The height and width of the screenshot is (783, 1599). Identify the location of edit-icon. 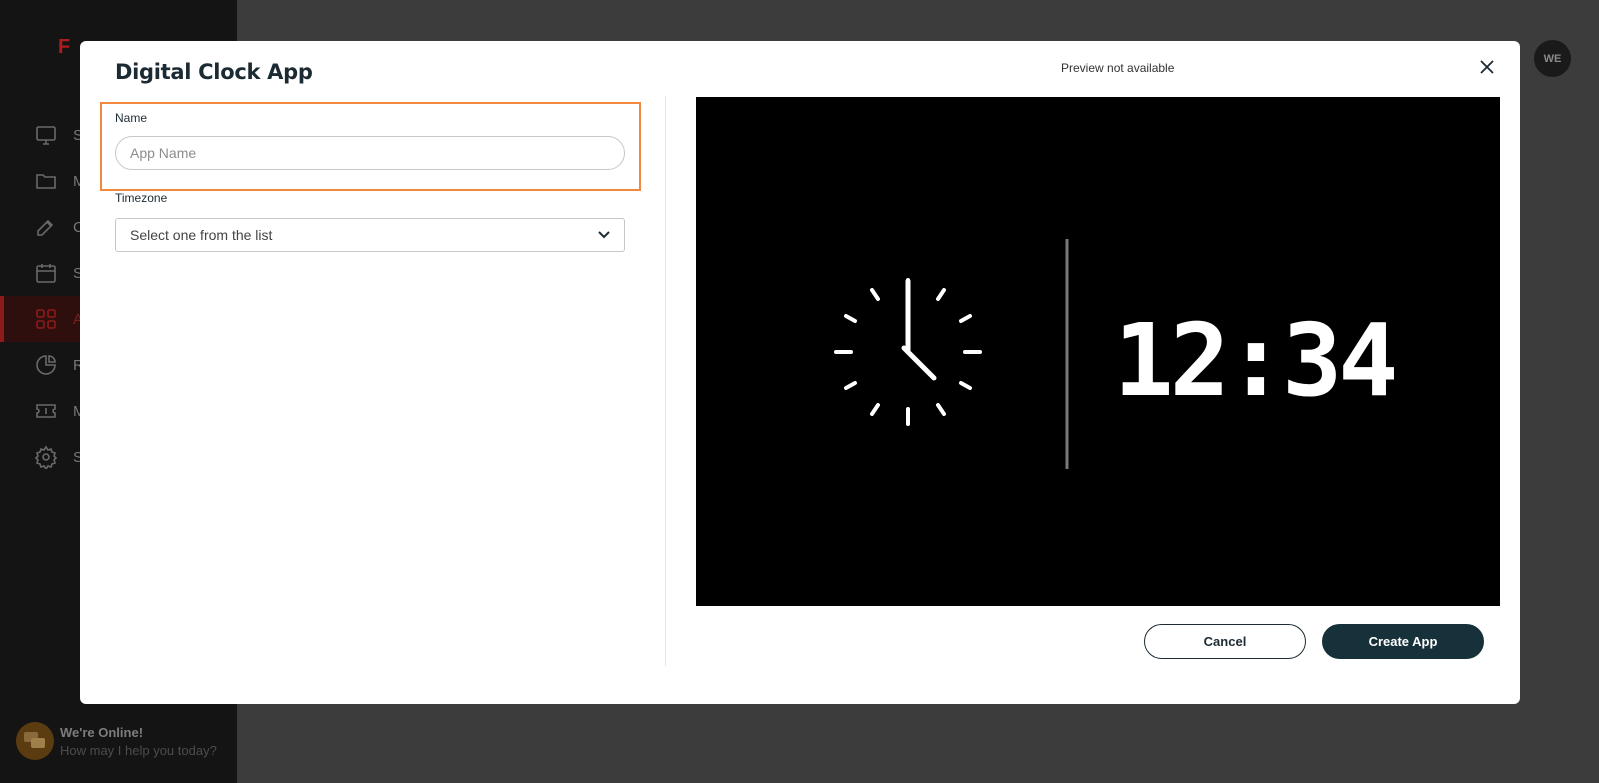
(45, 227).